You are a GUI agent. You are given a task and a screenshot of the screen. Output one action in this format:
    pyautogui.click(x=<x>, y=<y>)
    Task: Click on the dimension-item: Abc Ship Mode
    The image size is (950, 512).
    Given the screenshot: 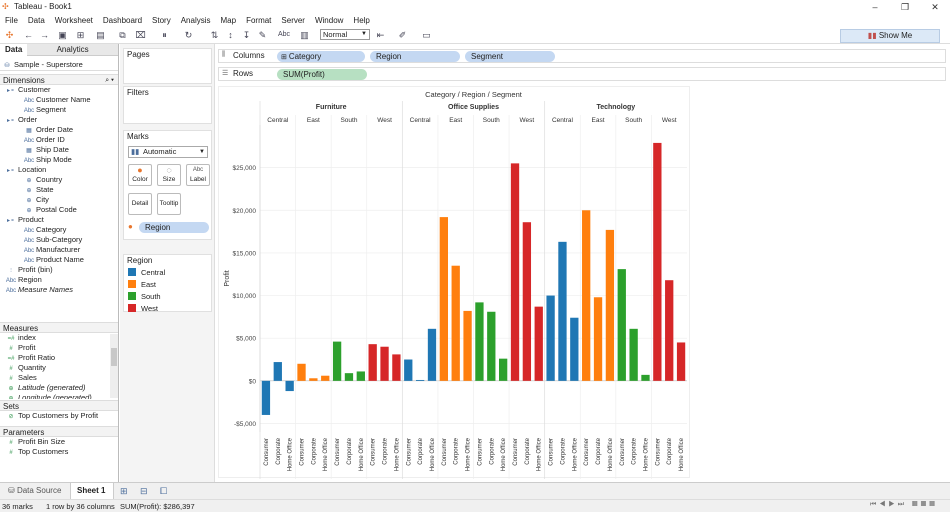 What is the action you would take?
    pyautogui.click(x=59, y=160)
    